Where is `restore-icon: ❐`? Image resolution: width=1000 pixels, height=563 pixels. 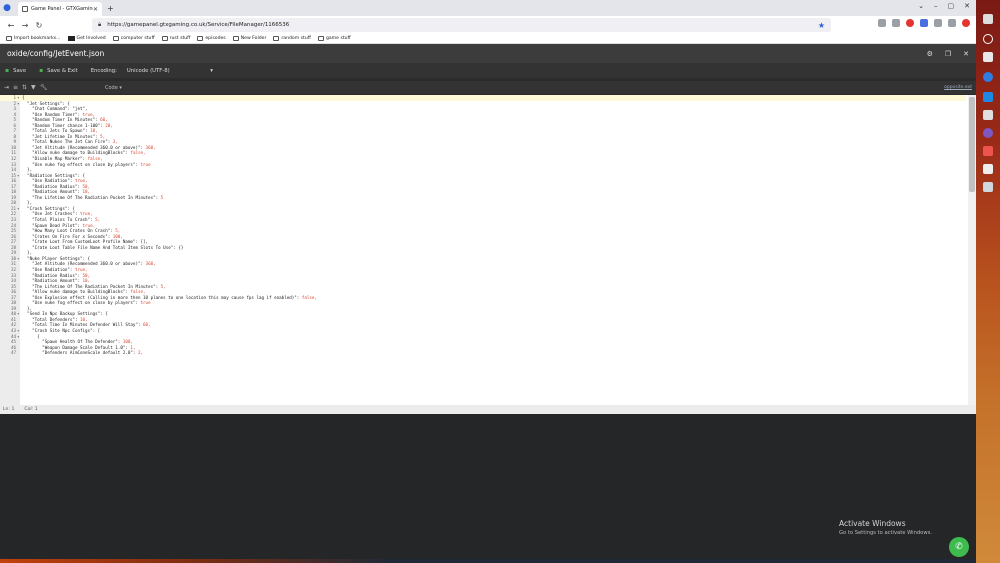 restore-icon: ❐ is located at coordinates (948, 54).